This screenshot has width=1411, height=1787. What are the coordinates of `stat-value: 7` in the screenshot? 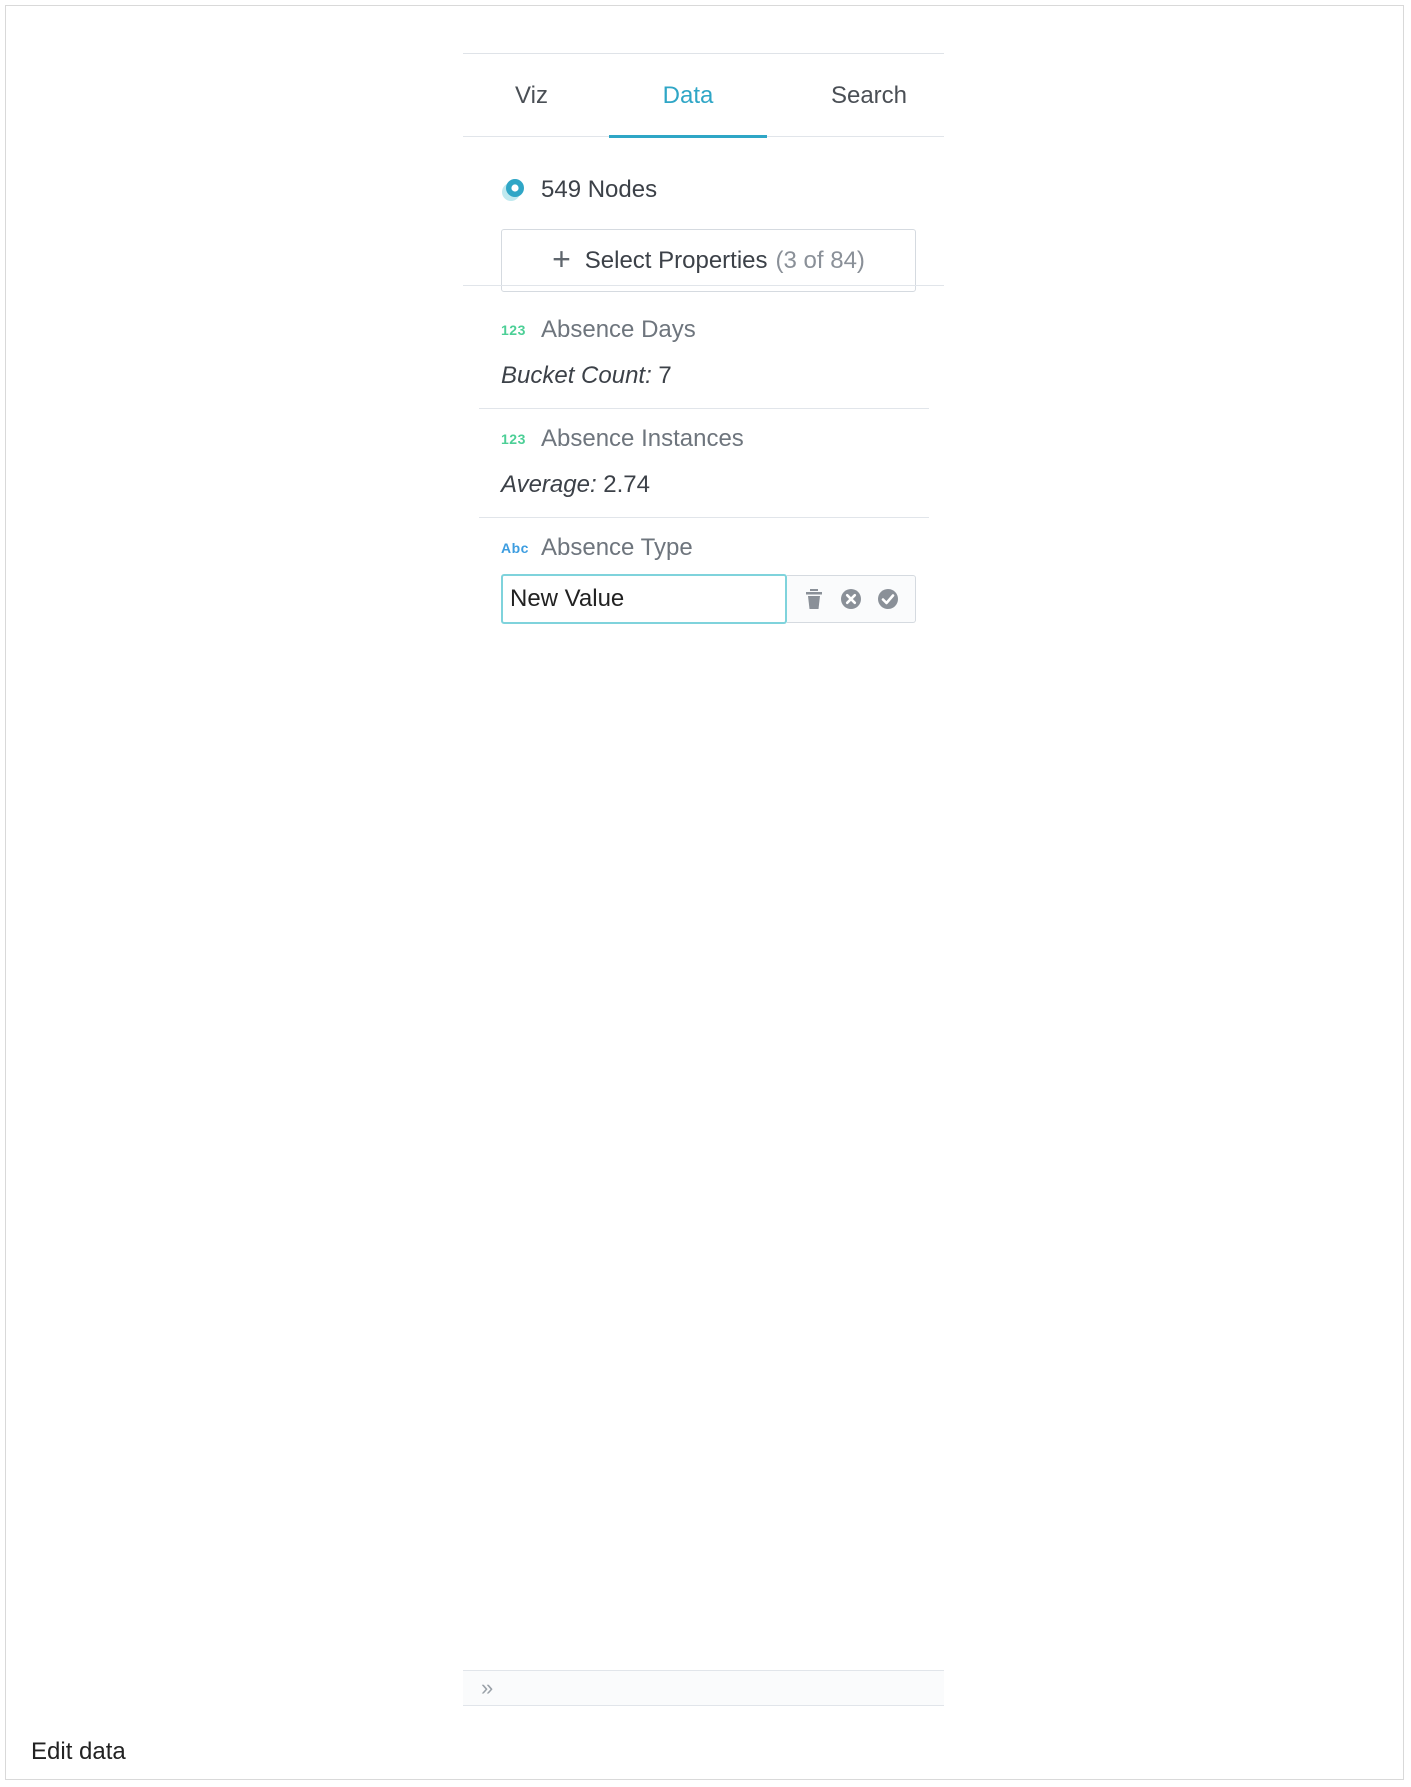 It's located at (661, 375).